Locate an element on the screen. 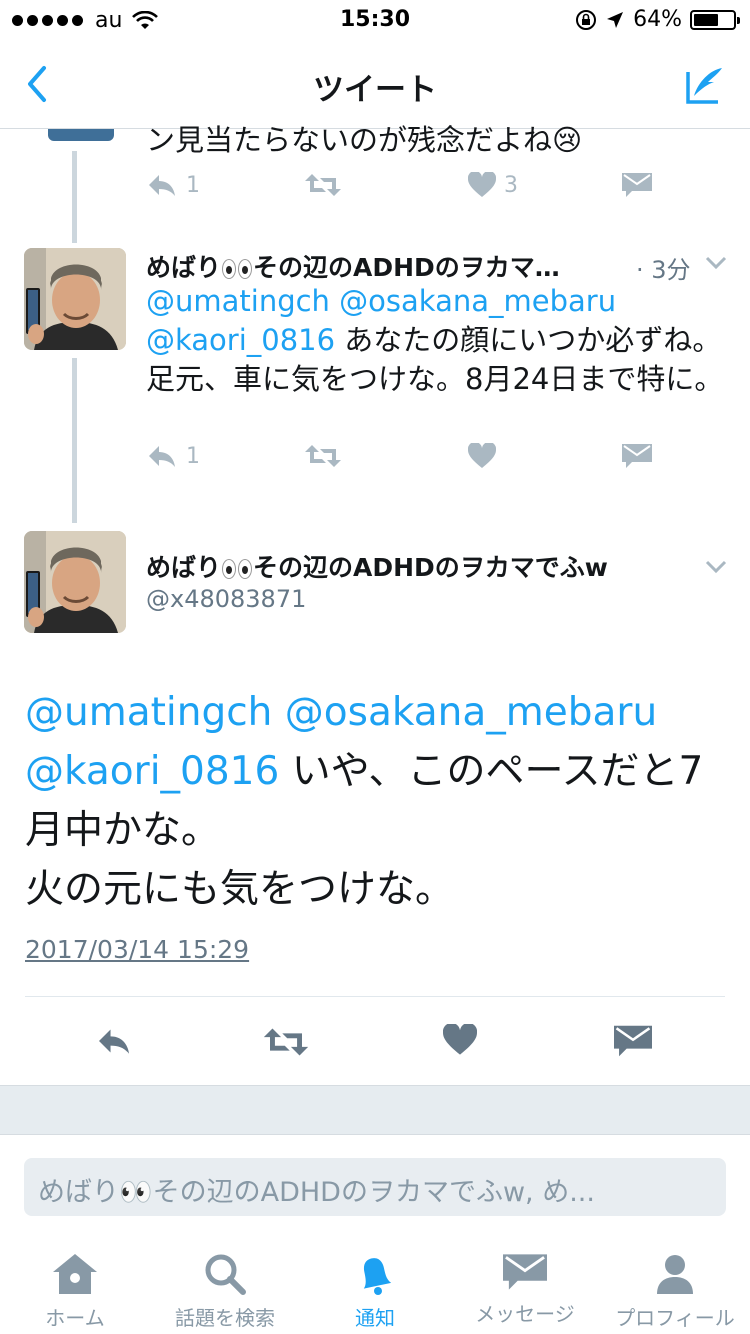 The image size is (750, 1334). tab-notifications: 通知 is located at coordinates (375, 1285).